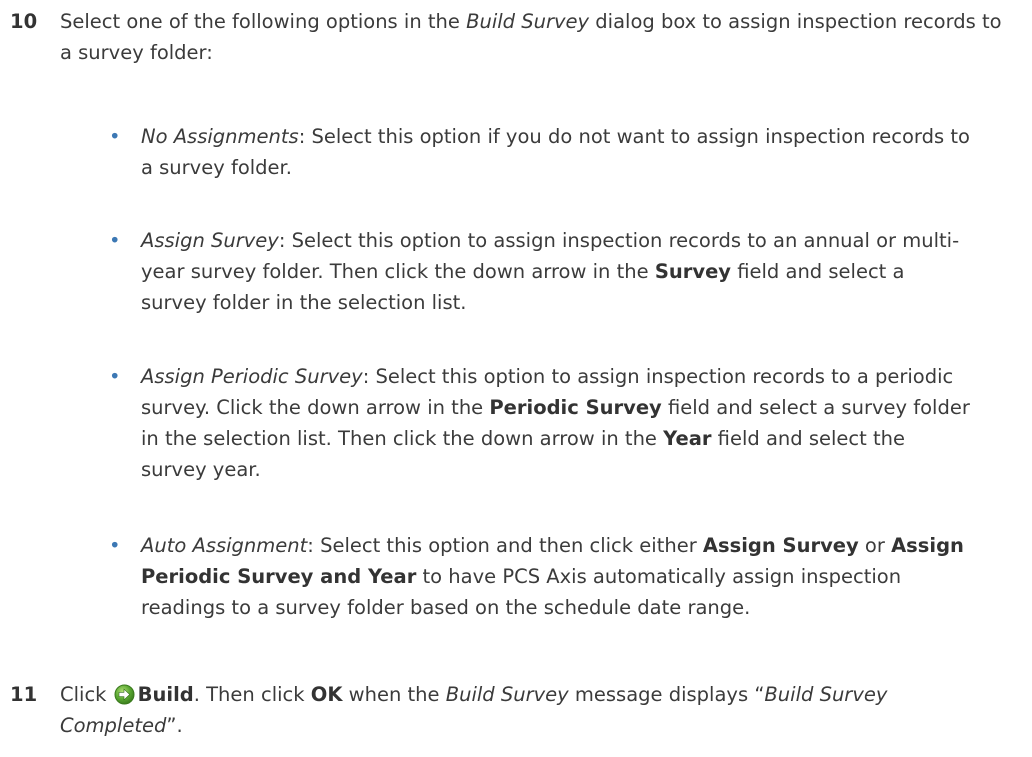 The image size is (1032, 757). Describe the element at coordinates (224, 545) in the screenshot. I see `option-term: Auto Assignment` at that location.